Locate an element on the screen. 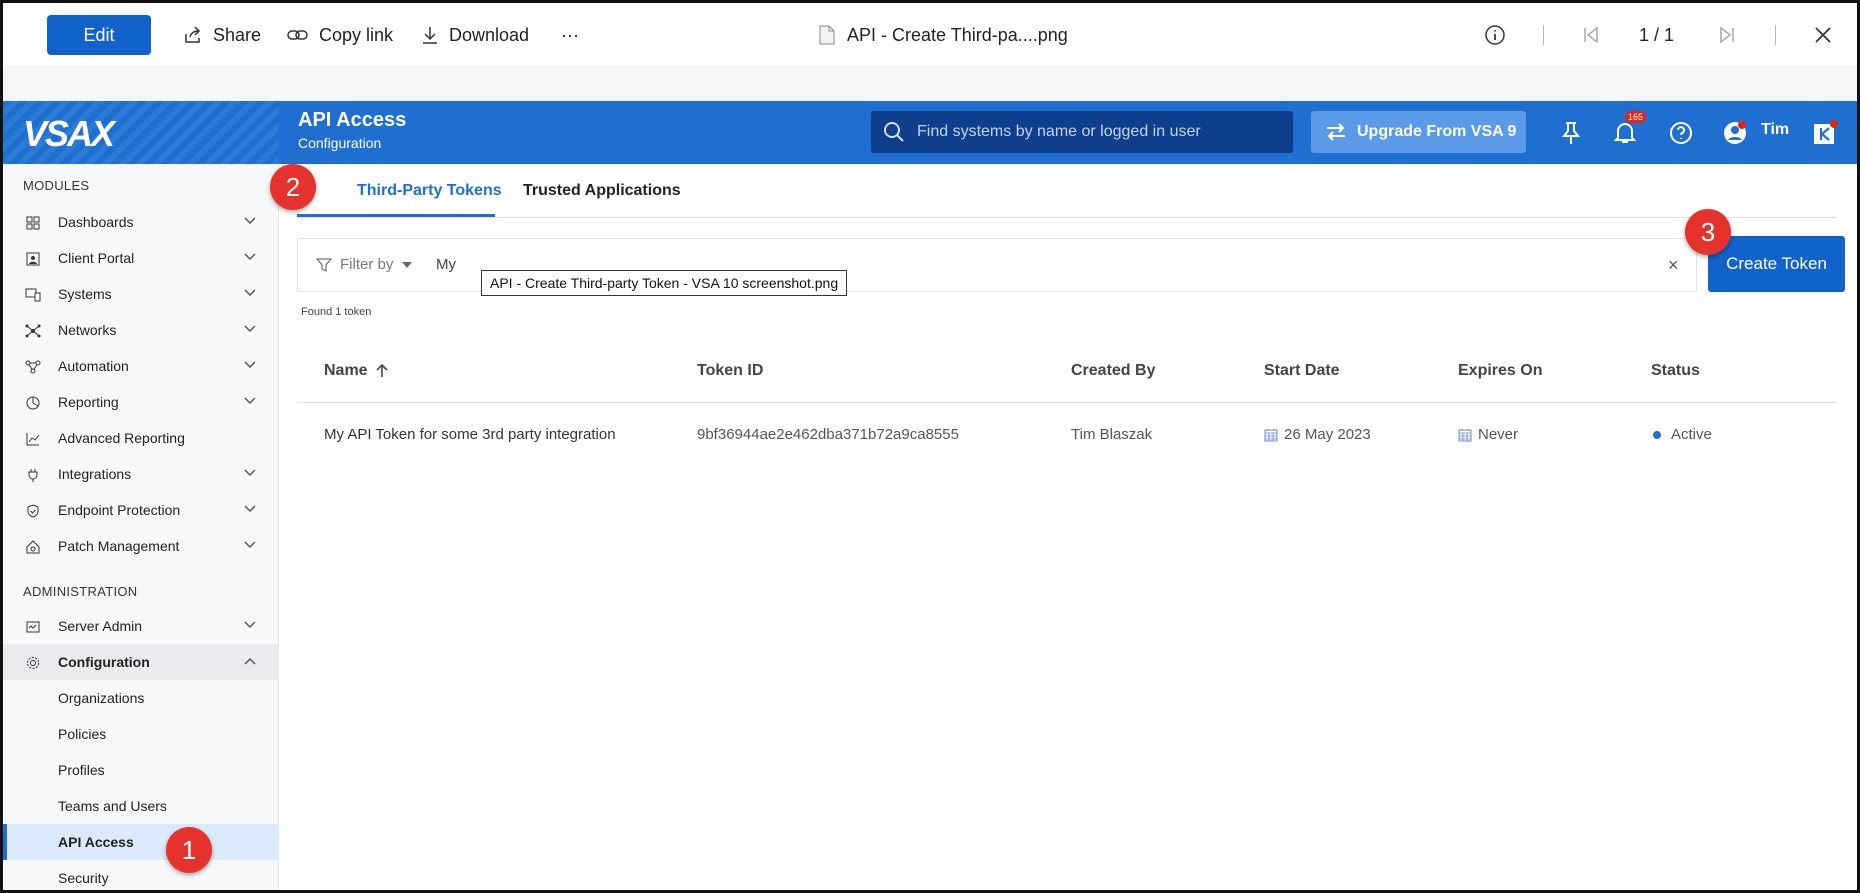 This screenshot has height=893, width=1860. sidebar-item-teams-and-users: Teams and Users is located at coordinates (141, 806).